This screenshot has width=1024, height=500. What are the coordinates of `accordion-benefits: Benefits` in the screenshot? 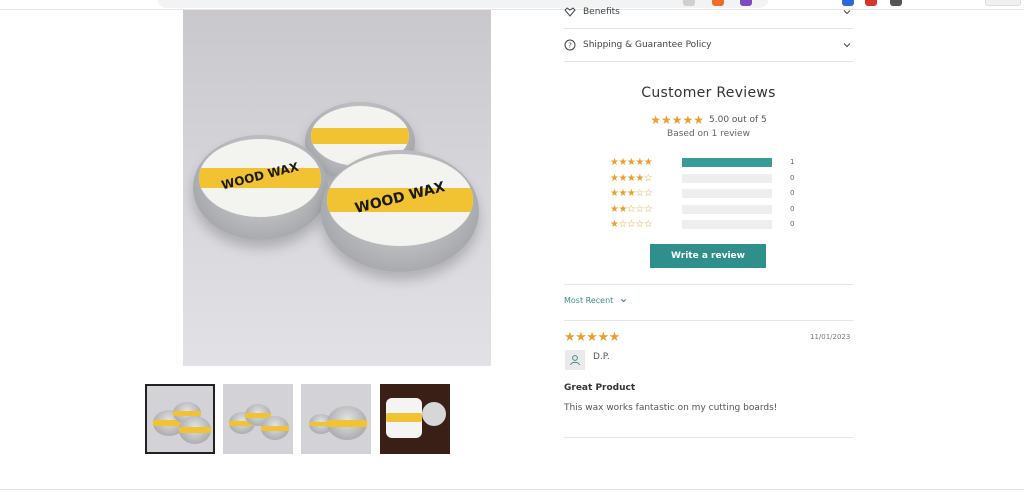 It's located at (708, 14).